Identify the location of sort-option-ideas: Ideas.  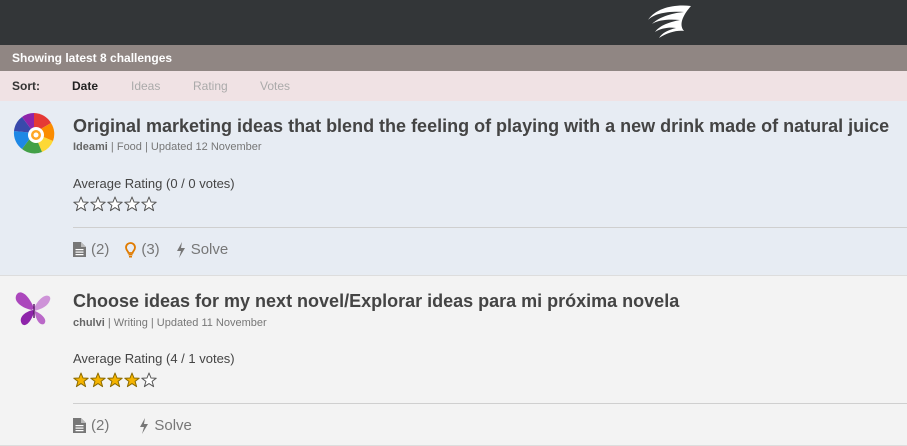
(145, 86).